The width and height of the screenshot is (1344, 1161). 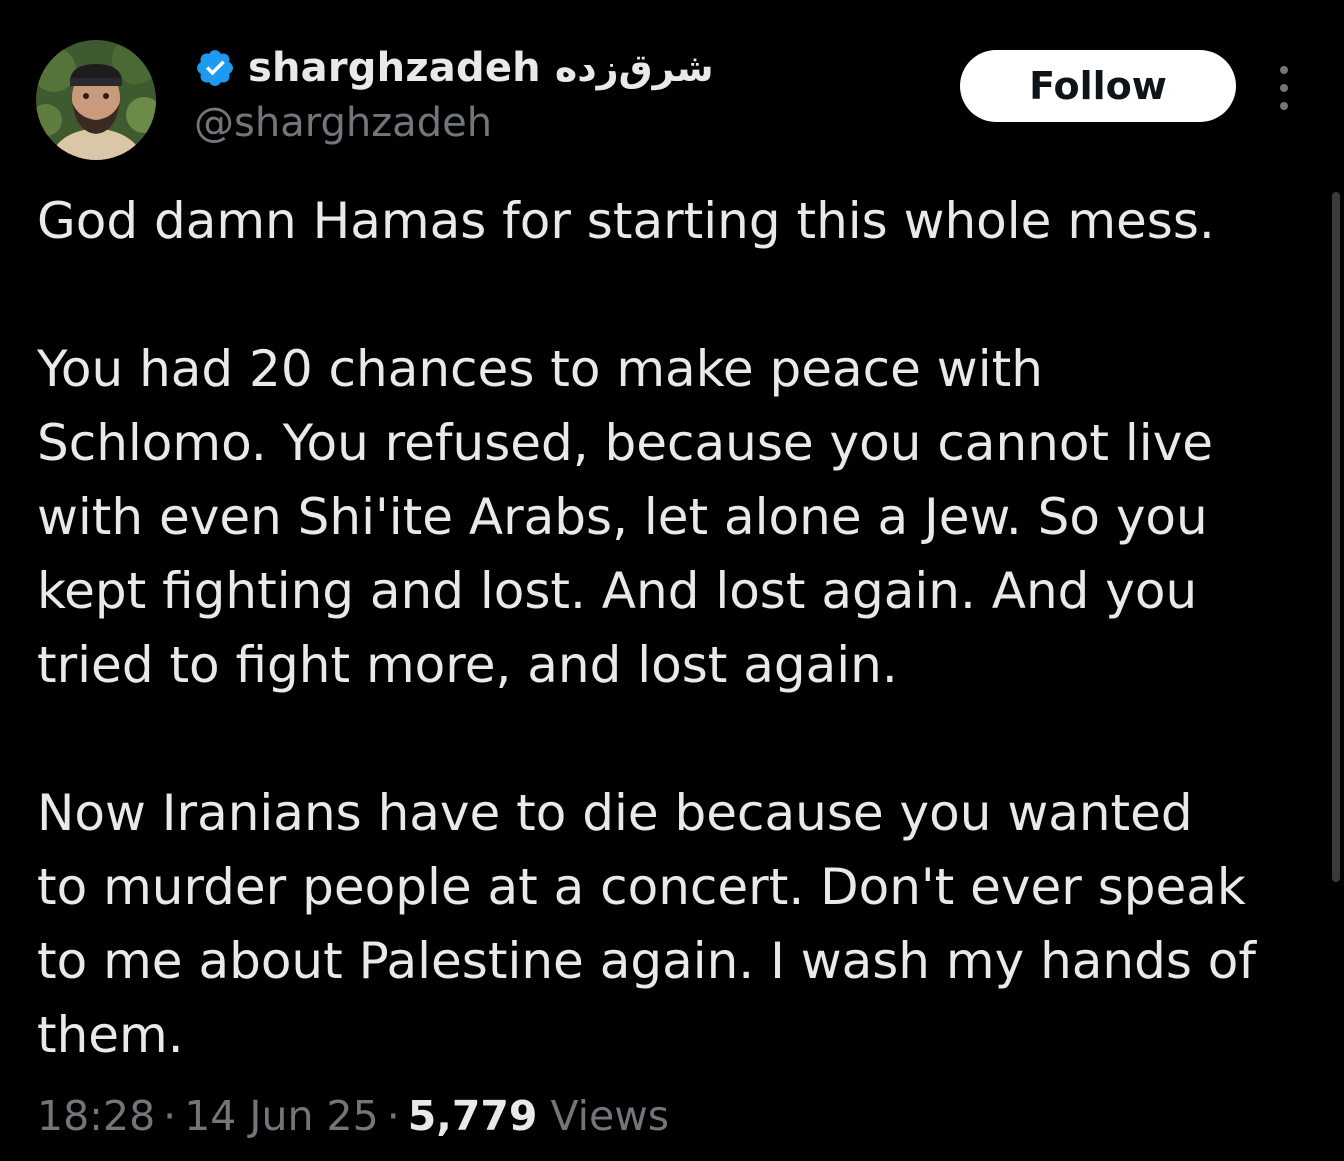 I want to click on avatar-image, so click(x=96, y=100).